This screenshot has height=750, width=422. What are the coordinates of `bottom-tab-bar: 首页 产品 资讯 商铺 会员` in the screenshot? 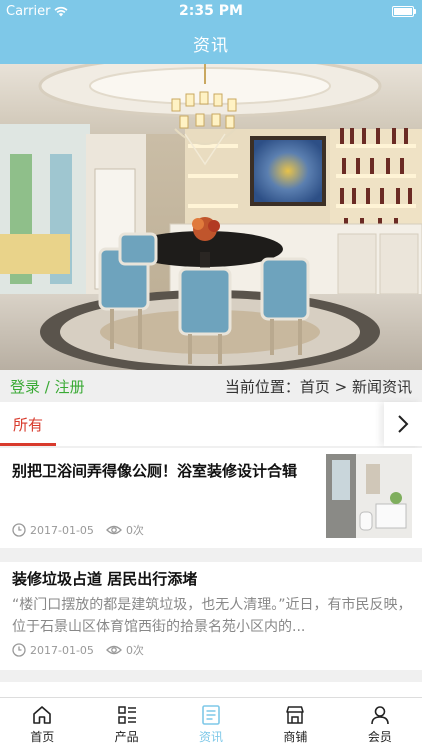 It's located at (211, 723).